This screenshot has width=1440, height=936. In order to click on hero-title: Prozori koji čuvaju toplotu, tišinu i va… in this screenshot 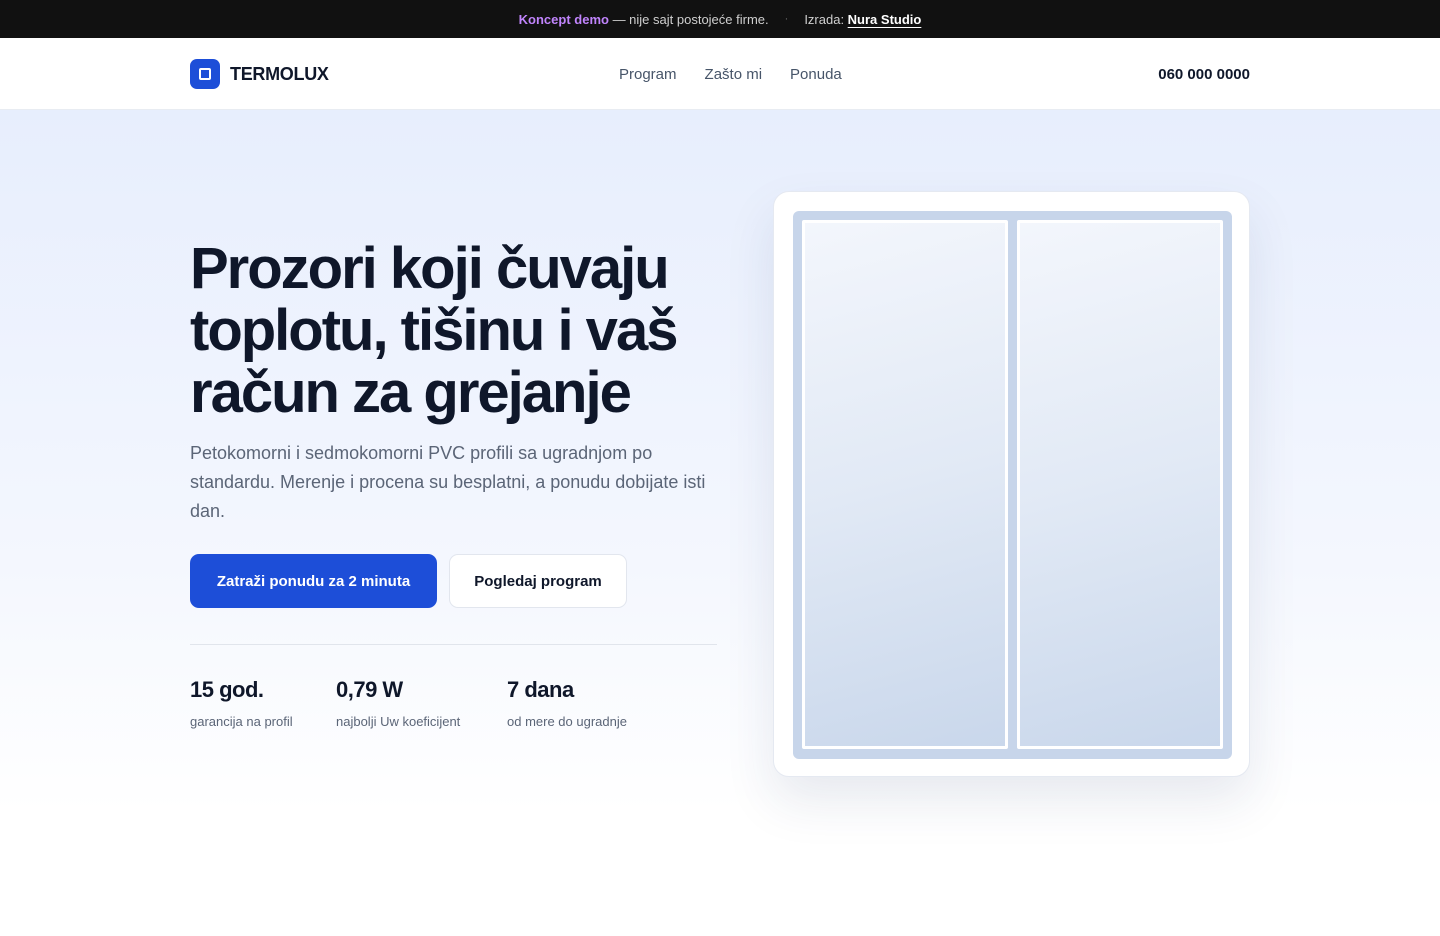, I will do `click(434, 330)`.